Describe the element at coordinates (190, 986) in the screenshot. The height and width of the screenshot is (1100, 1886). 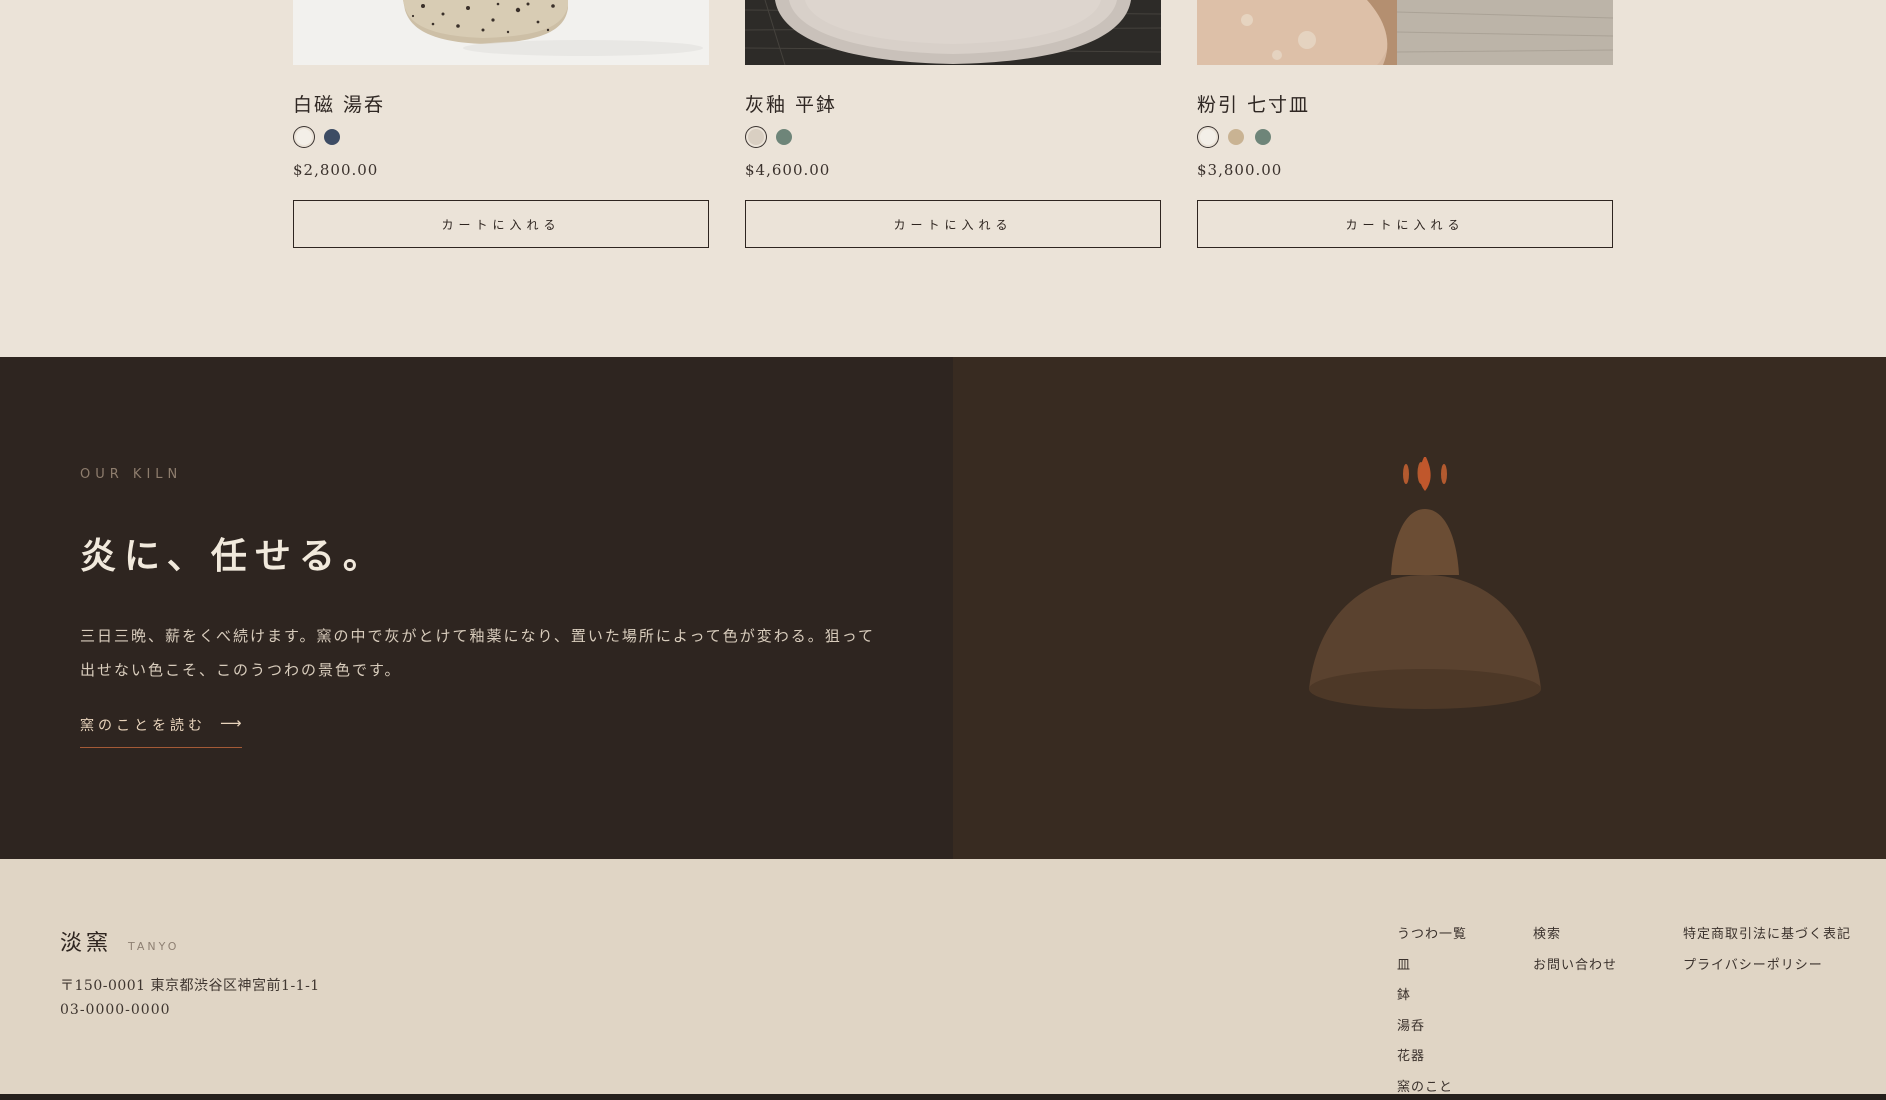
I see `store-address: 〒150-0001 東京都渋谷区神宮前1-1-1` at that location.